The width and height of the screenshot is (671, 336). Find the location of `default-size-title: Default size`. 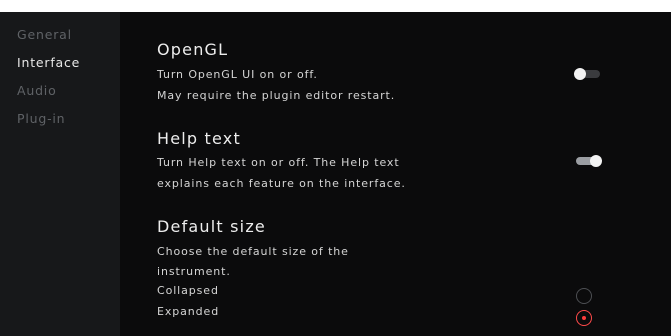

default-size-title: Default size is located at coordinates (211, 226).